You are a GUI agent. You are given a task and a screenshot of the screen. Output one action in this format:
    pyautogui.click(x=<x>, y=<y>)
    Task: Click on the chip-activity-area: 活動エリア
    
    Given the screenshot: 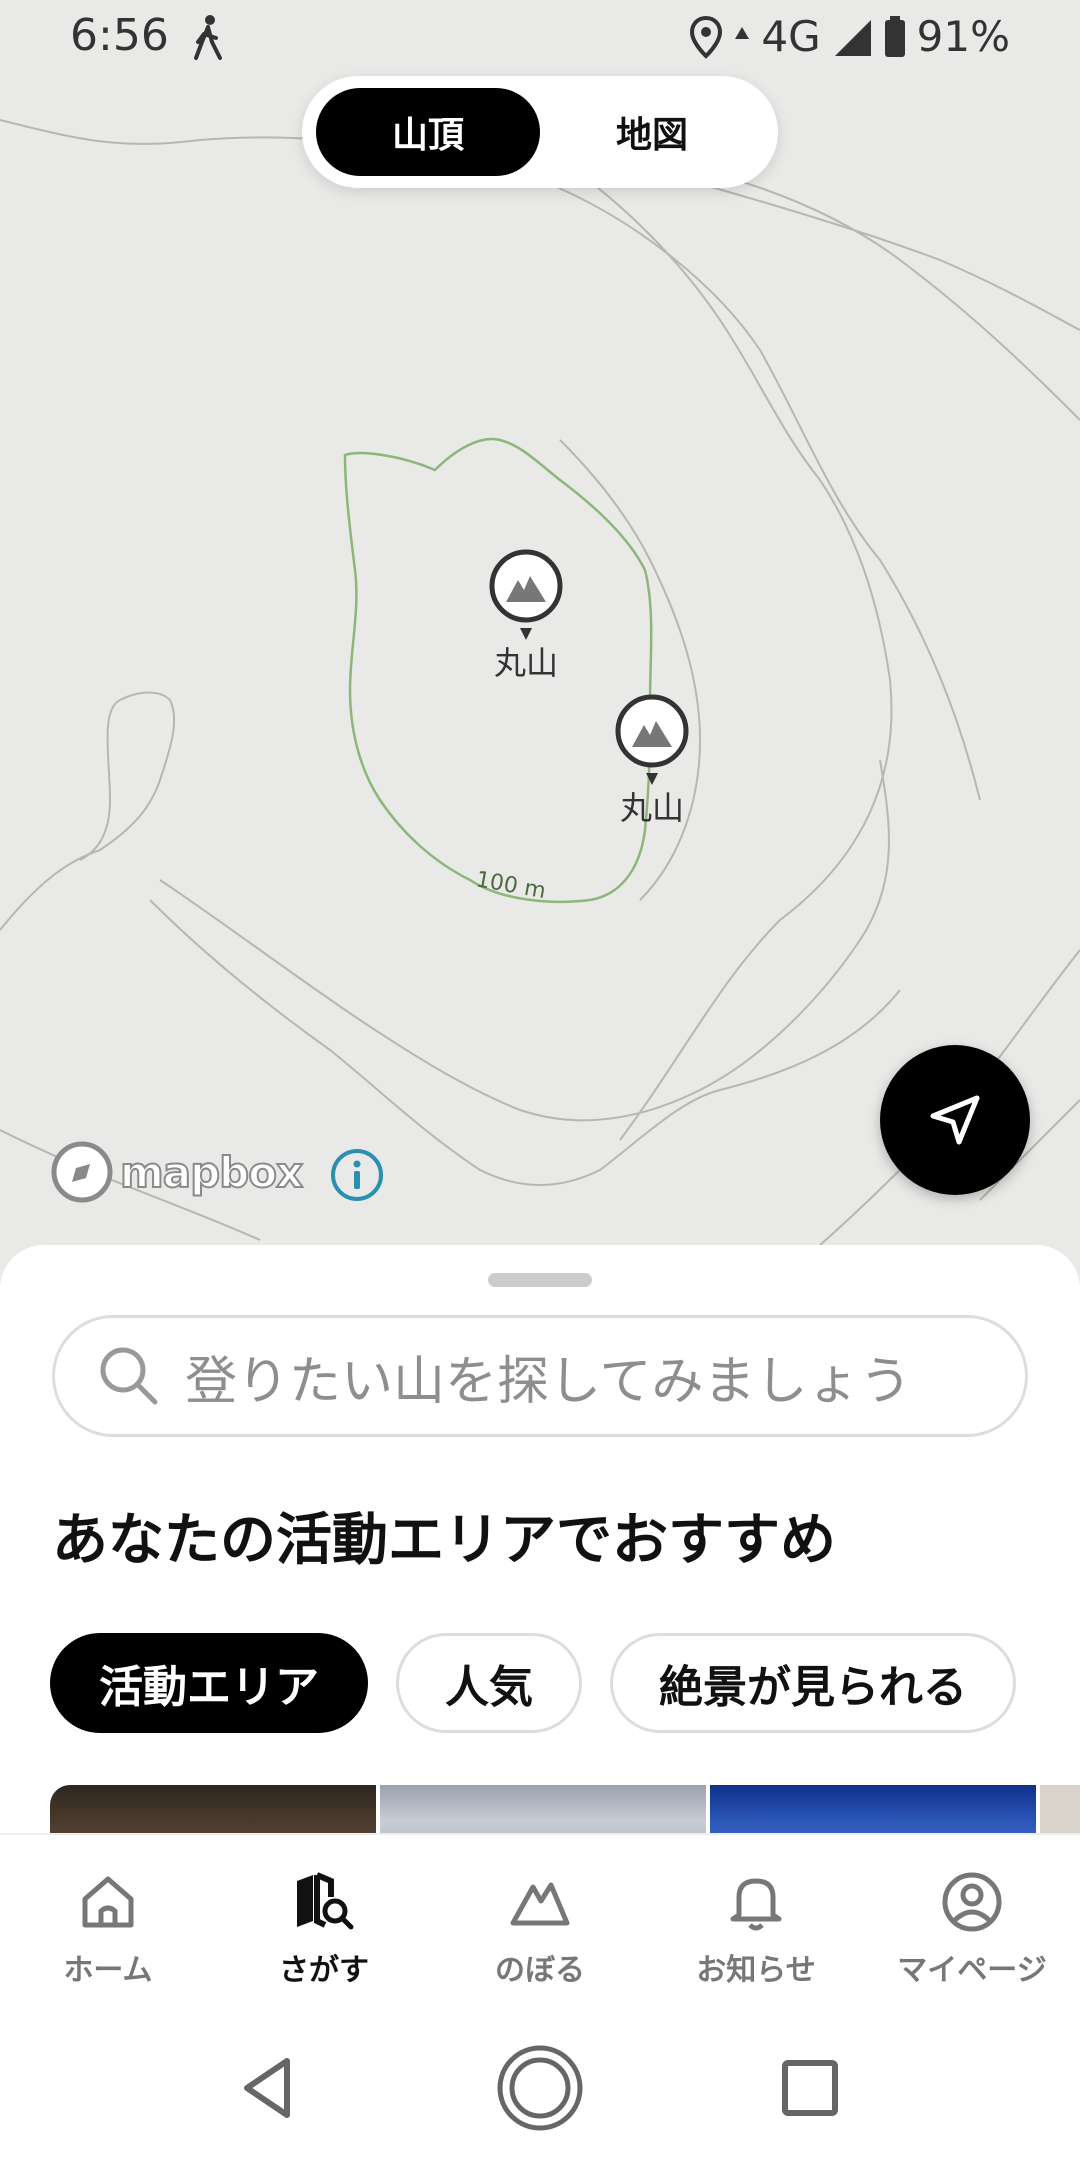 What is the action you would take?
    pyautogui.click(x=209, y=1683)
    